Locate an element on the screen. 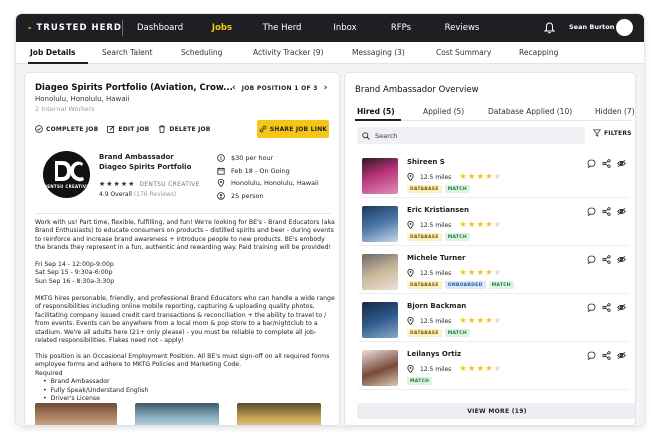 Image resolution: width=660 pixels, height=441 pixels. candidate-name: Bjorn Backman is located at coordinates (436, 306).